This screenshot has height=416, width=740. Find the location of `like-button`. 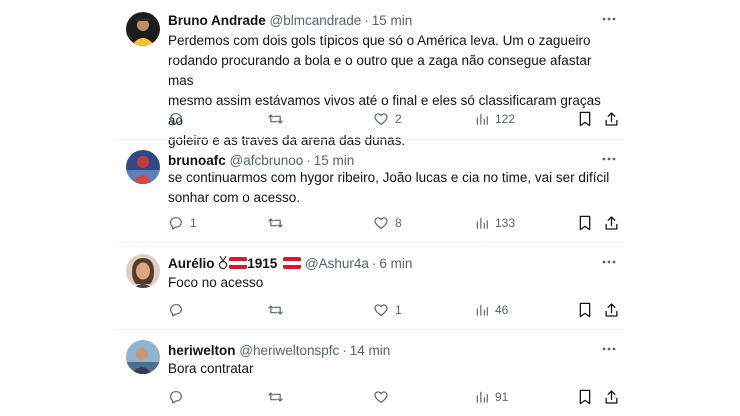

like-button is located at coordinates (384, 397).